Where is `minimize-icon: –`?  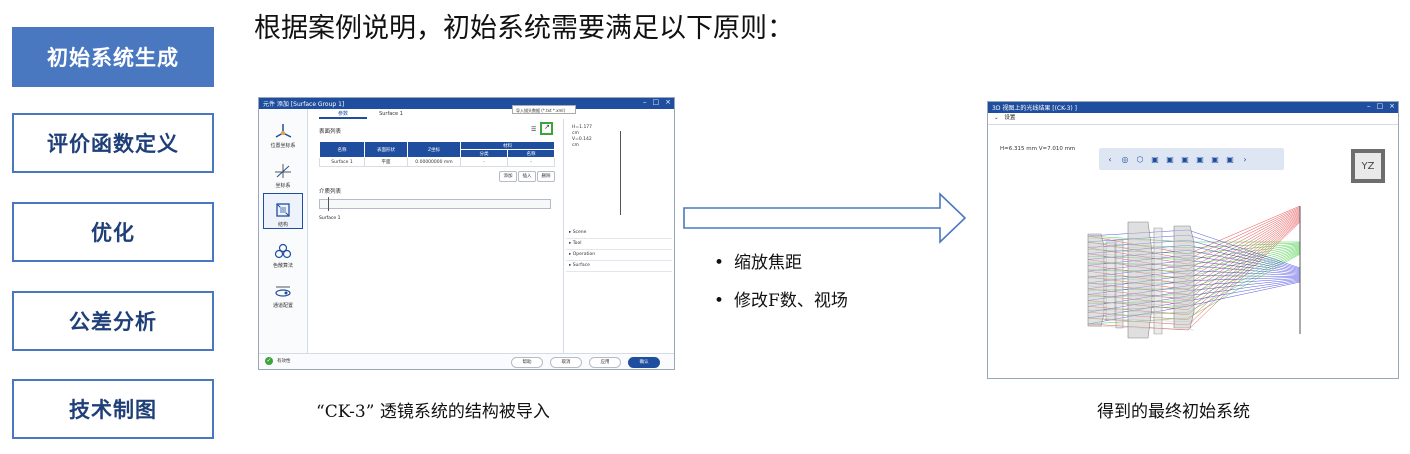
minimize-icon: – is located at coordinates (645, 102).